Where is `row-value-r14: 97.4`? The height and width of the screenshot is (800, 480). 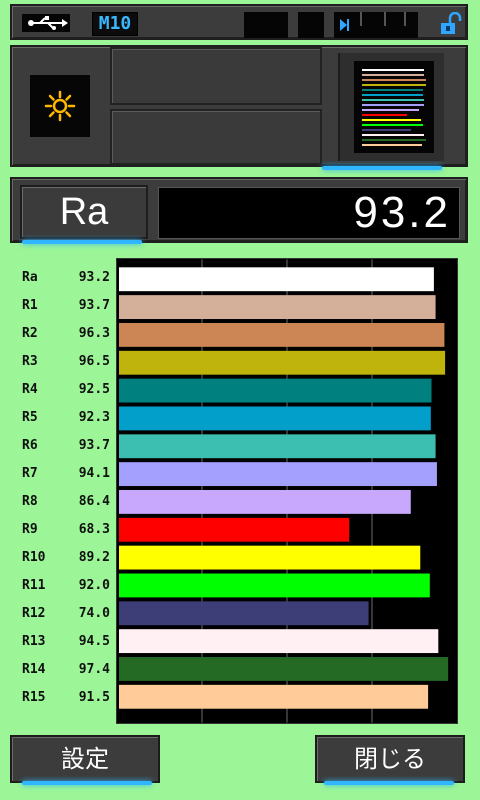
row-value-r14: 97.4 is located at coordinates (94, 669).